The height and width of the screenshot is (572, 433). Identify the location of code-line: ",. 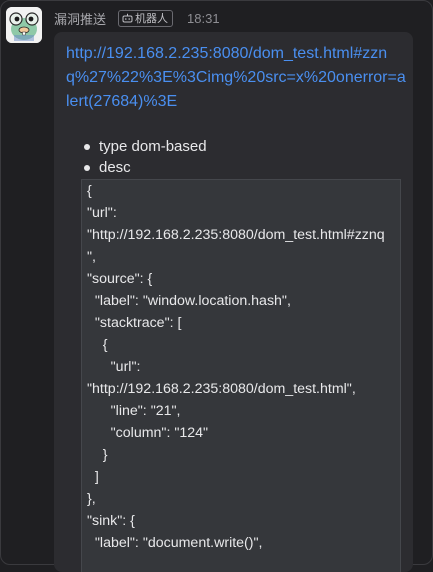
(91, 257).